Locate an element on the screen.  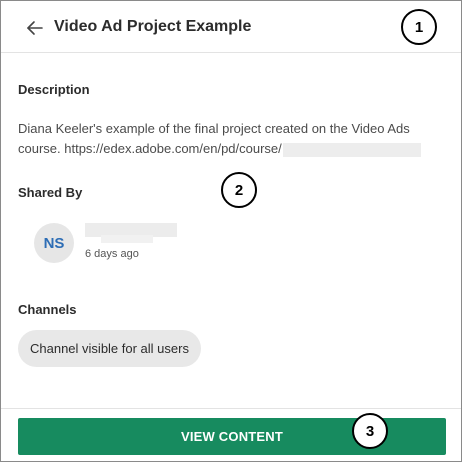
callout-marker-1: 1 is located at coordinates (419, 27).